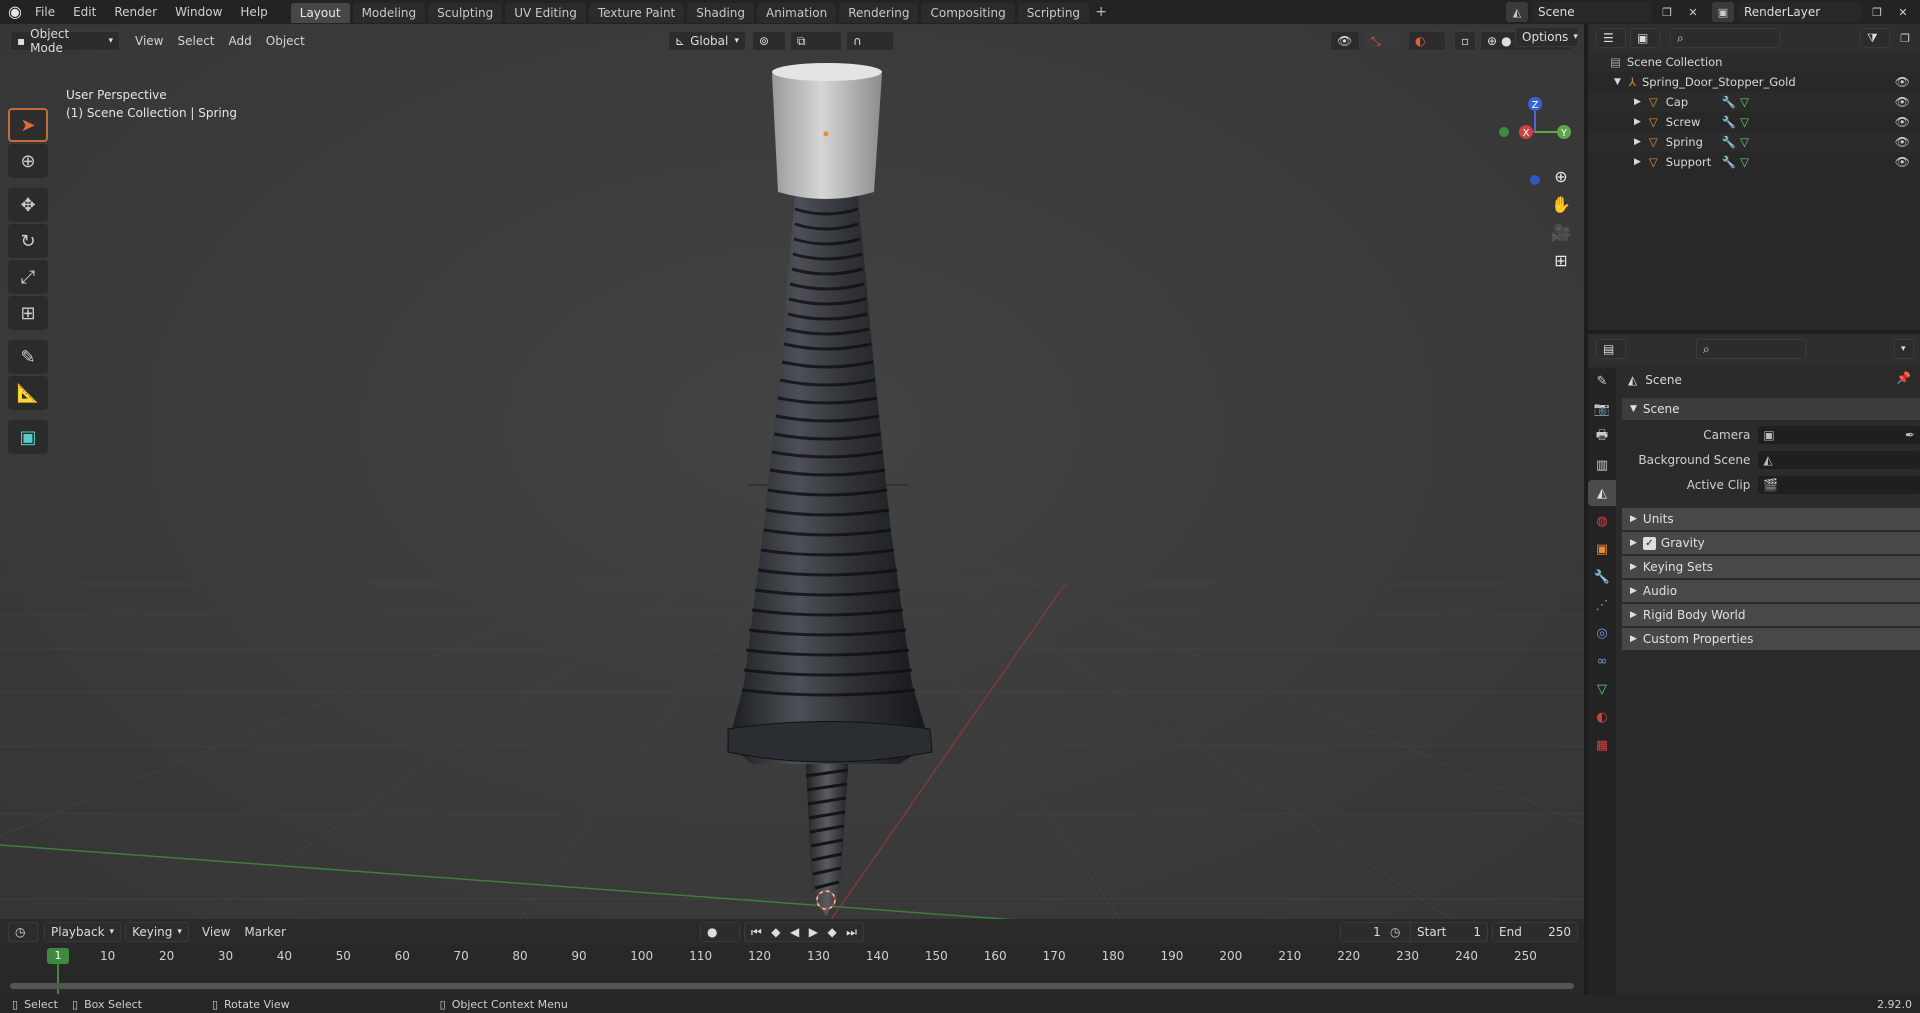  I want to click on move-tool: ✥, so click(28, 205).